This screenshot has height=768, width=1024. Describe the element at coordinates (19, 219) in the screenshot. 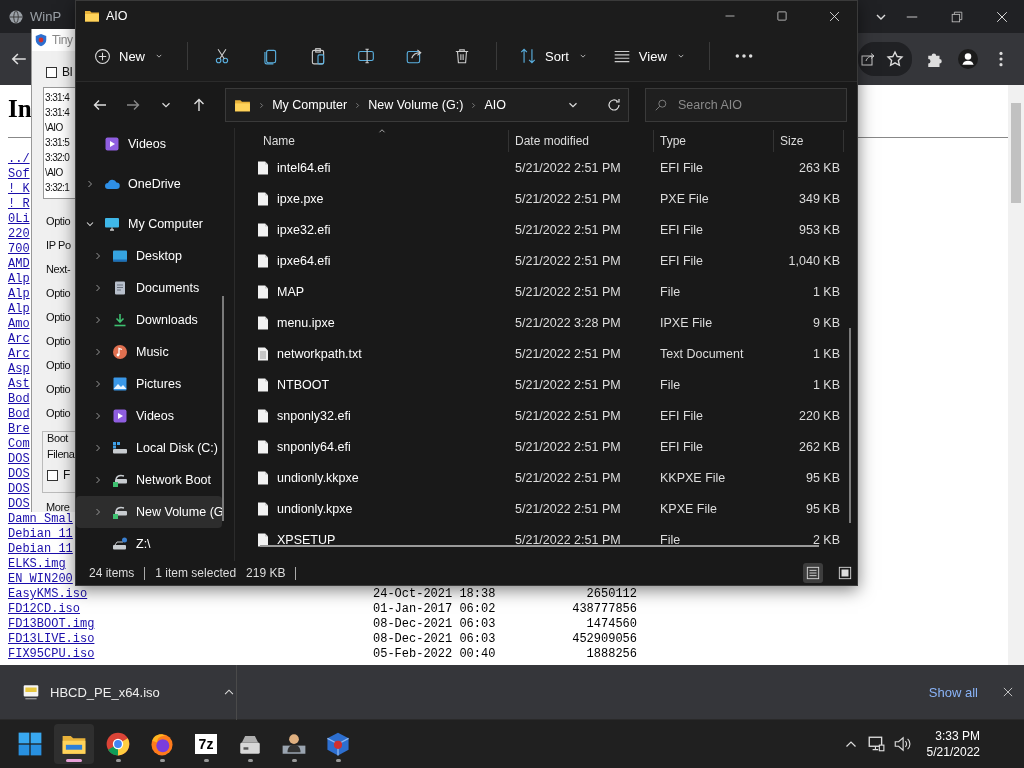

I see `file-link: 0Li` at that location.